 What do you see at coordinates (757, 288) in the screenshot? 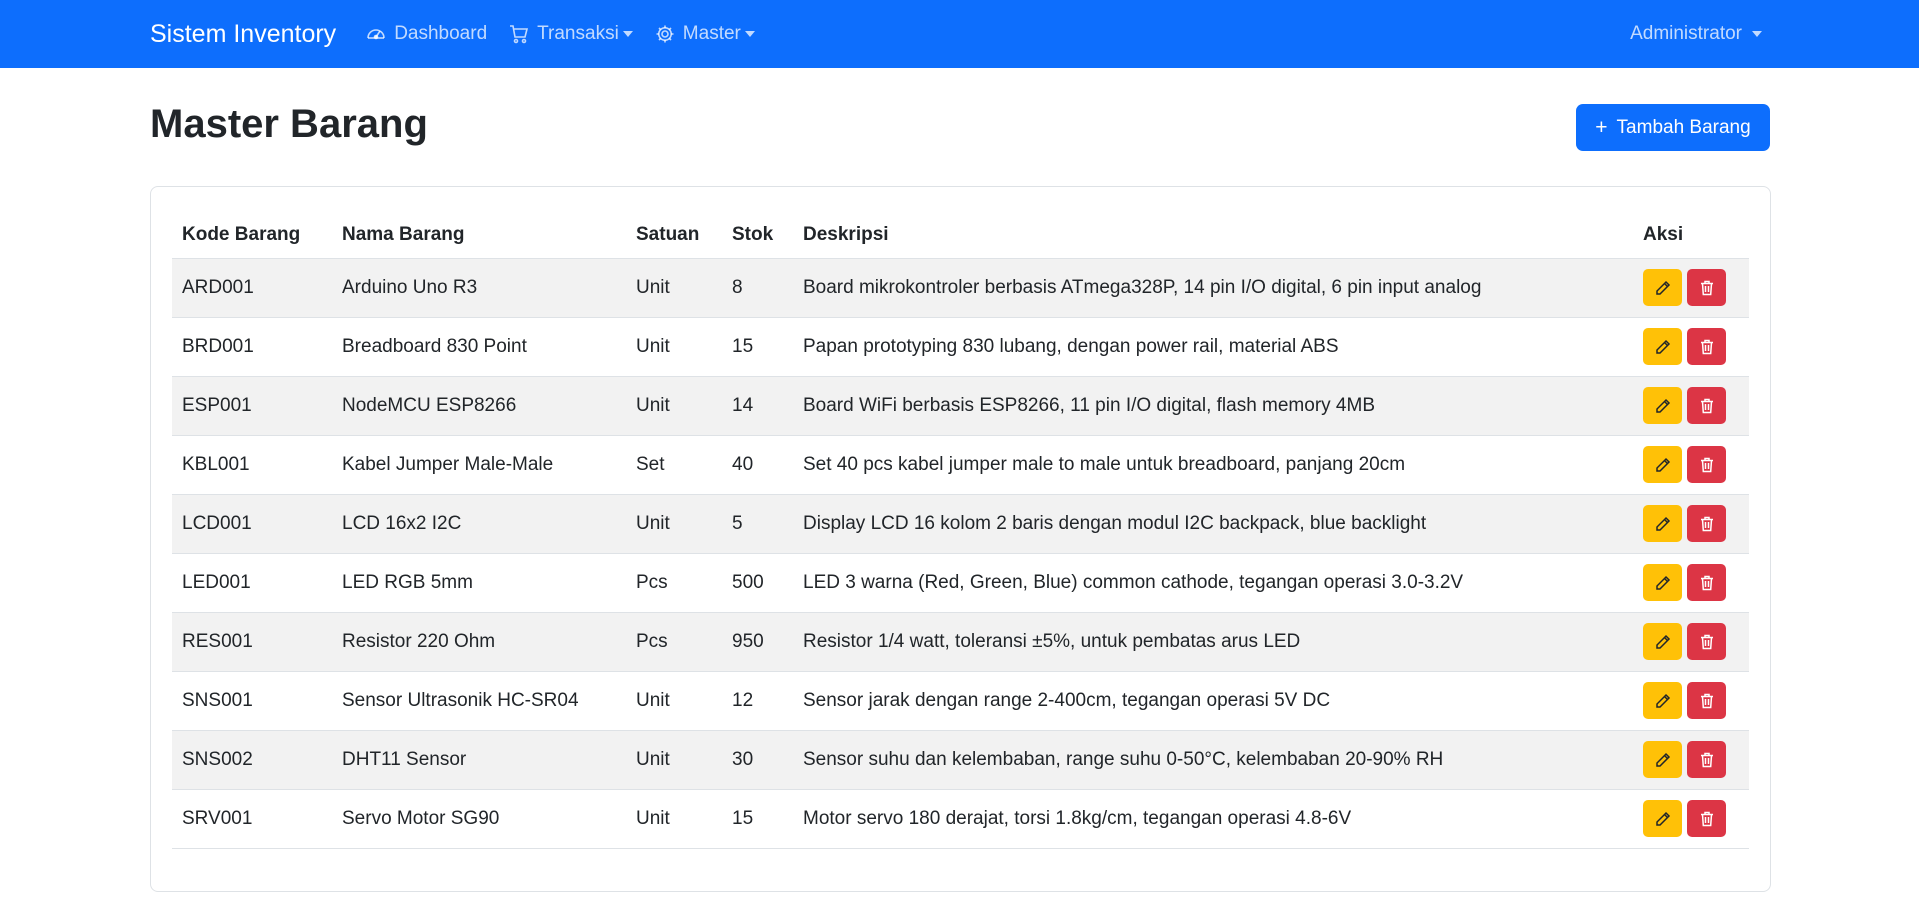
I see `cell-stok: 8` at bounding box center [757, 288].